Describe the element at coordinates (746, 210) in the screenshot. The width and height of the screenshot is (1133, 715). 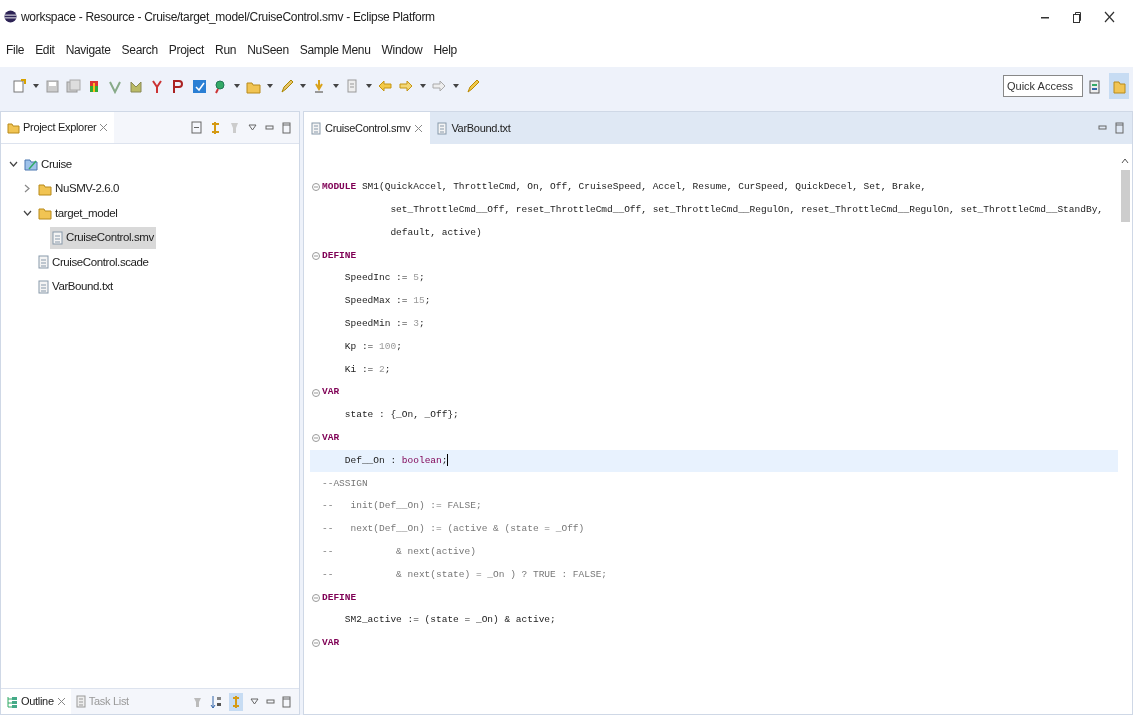
I see `code-line: set_ThrottleCmd__Off, reset_ThrottleCmd__Off, set_ThrottleCmd__RegulOn, reset_ThrottleCmd__RegulOn, set_ThrottleCmd__StandBy,` at that location.